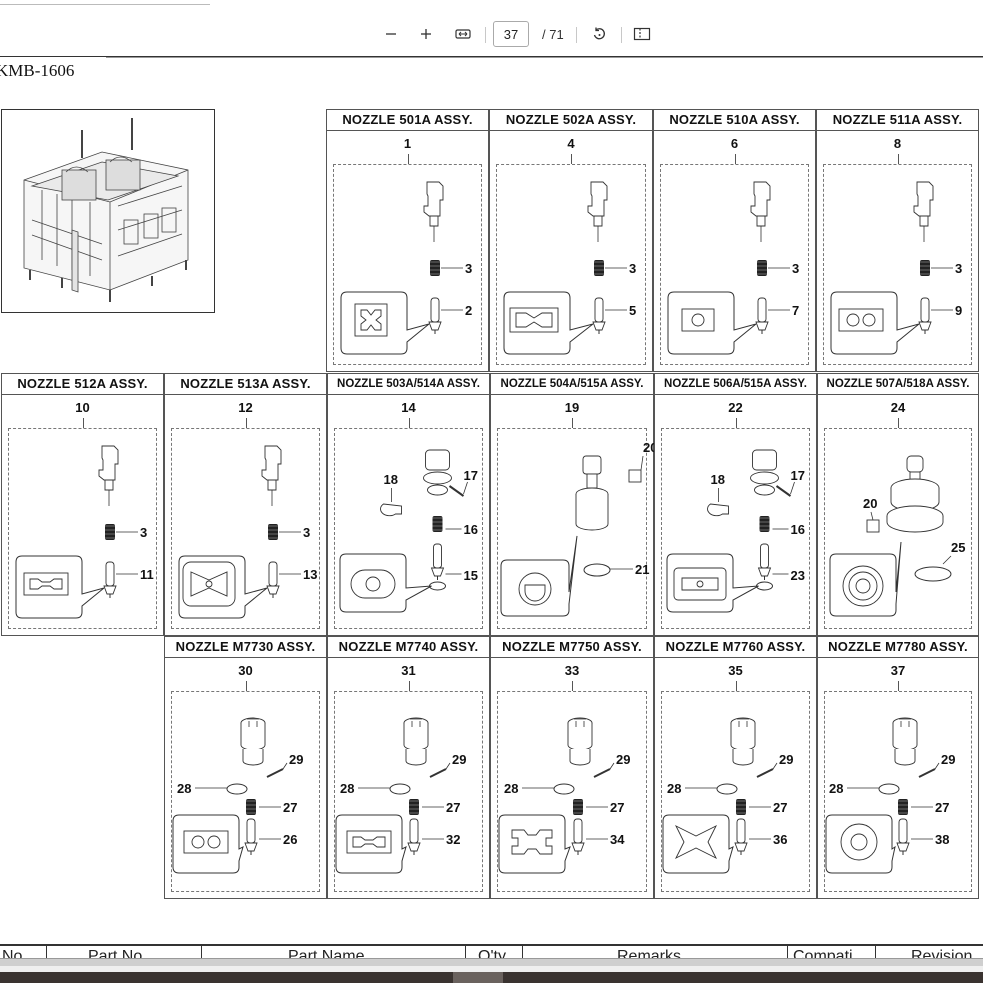  I want to click on exploded-view-drawing: 39, so click(896, 268).